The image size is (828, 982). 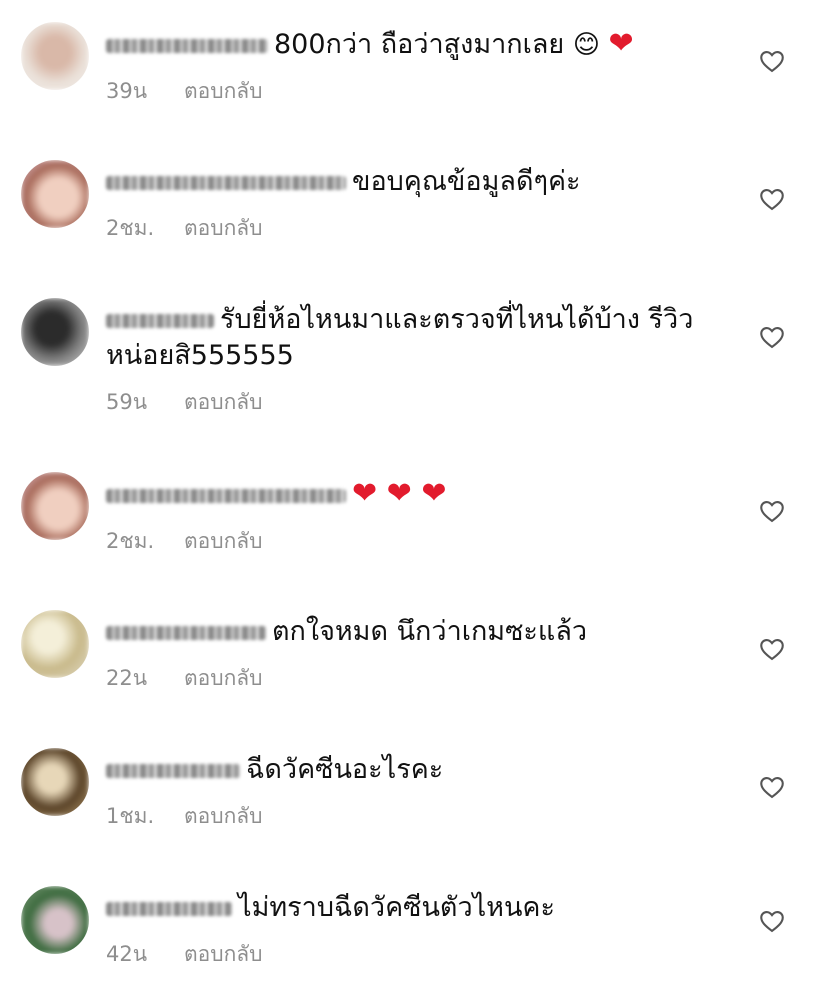 I want to click on heart-emoji: ❤, so click(x=621, y=43).